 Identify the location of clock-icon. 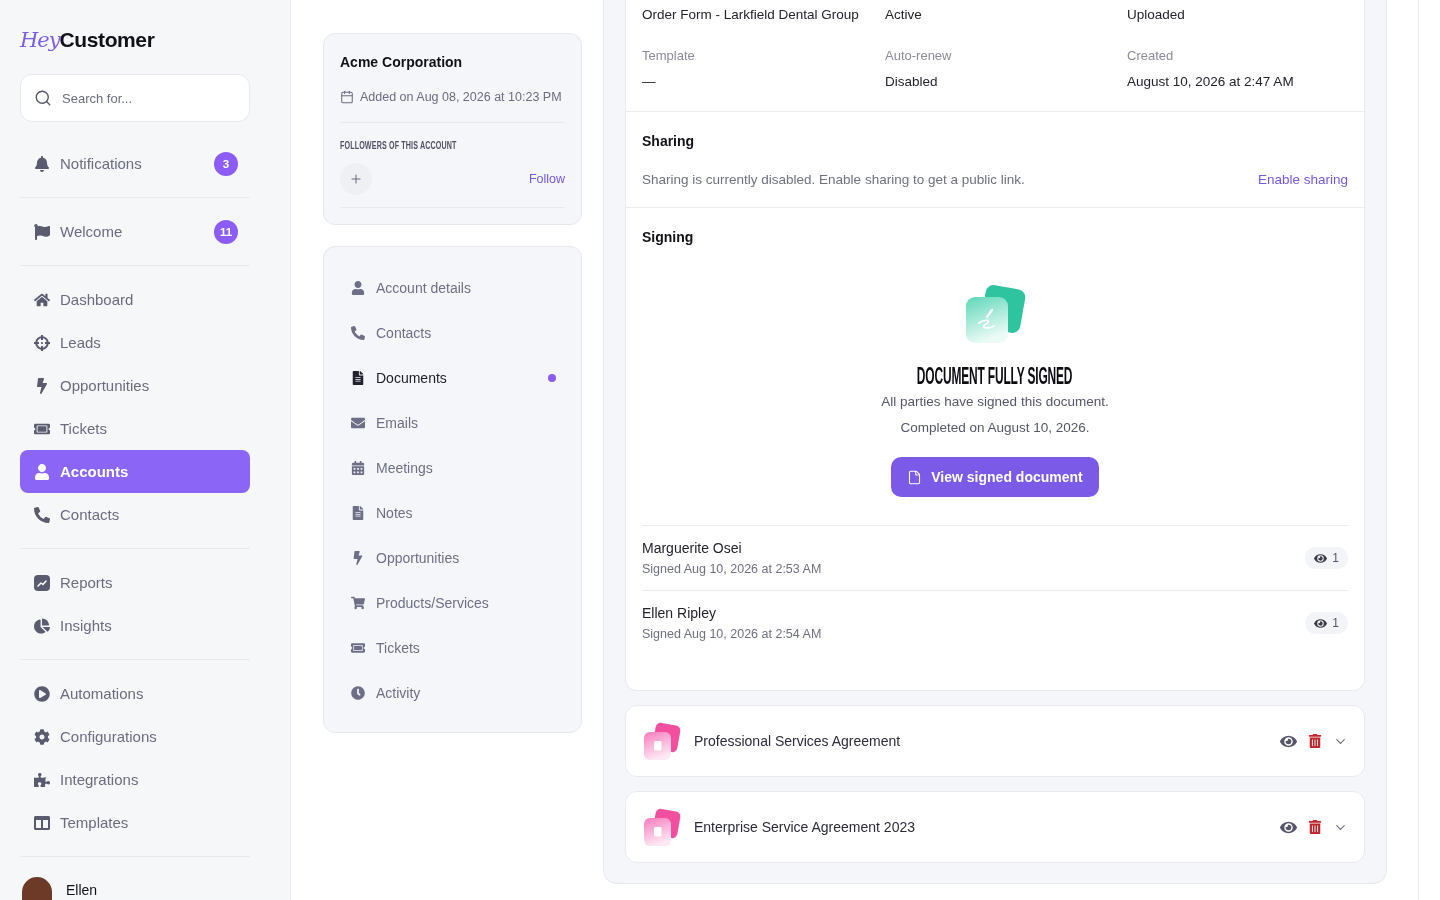
(358, 692).